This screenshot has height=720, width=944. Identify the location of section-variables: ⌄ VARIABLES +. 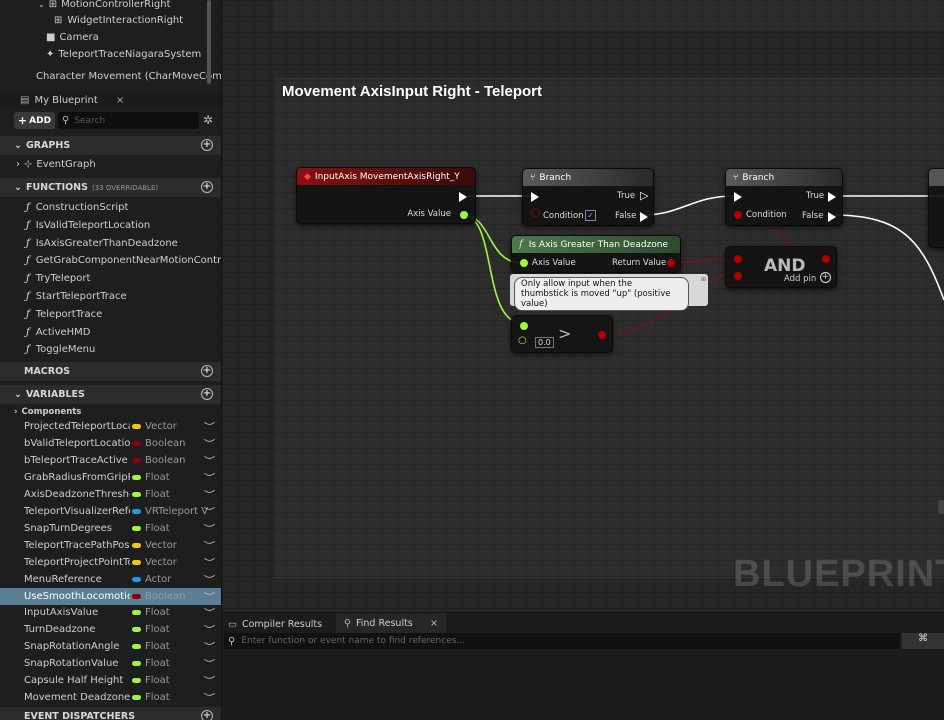
(110, 394).